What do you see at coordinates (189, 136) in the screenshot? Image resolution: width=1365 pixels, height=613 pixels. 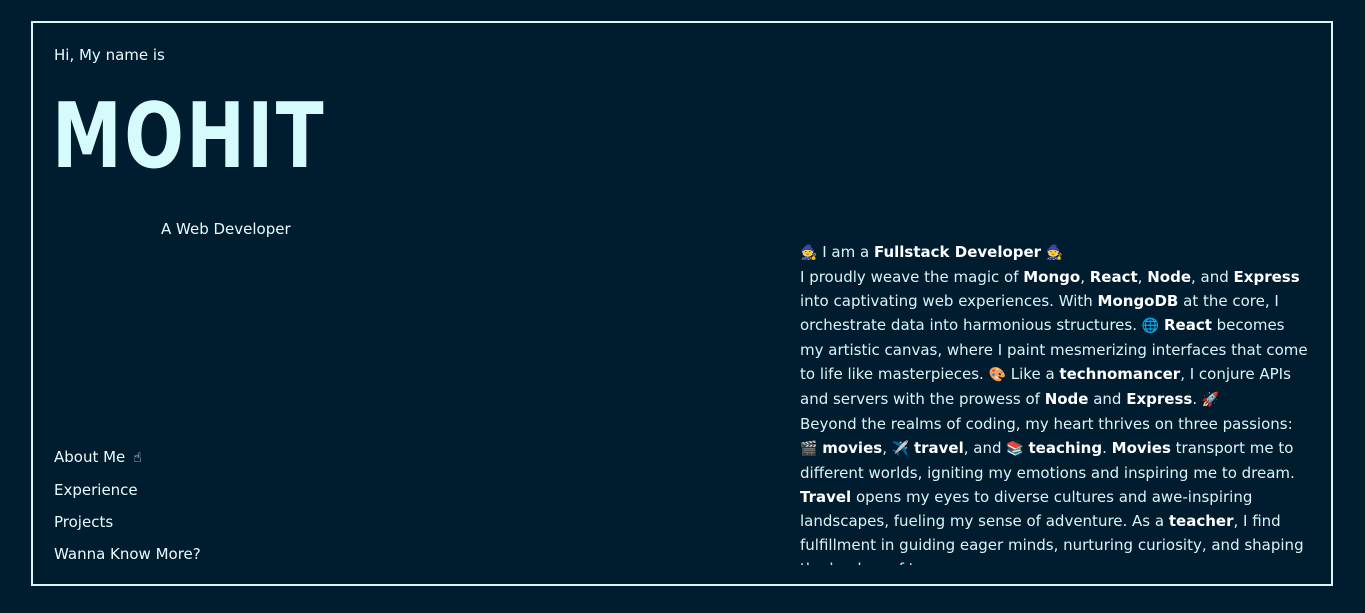 I see `hero-name: MOHIT` at bounding box center [189, 136].